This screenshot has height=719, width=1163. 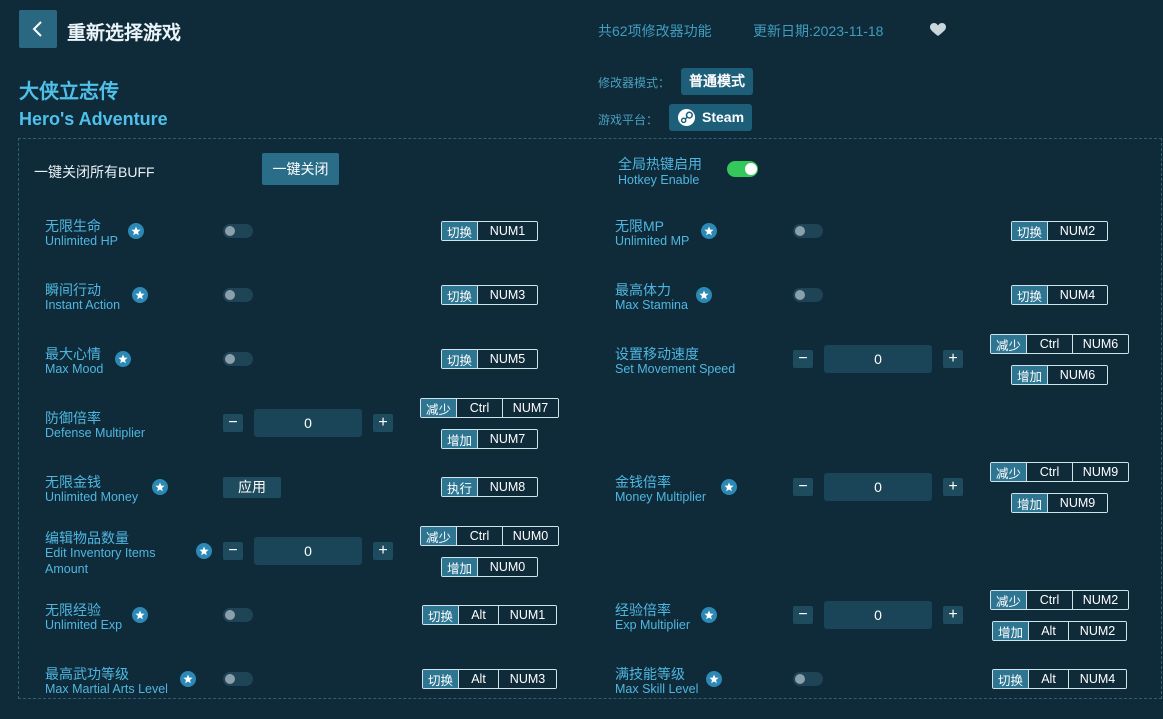 I want to click on hotkey-unlimited-hp: 切换 NUM1, so click(x=489, y=231).